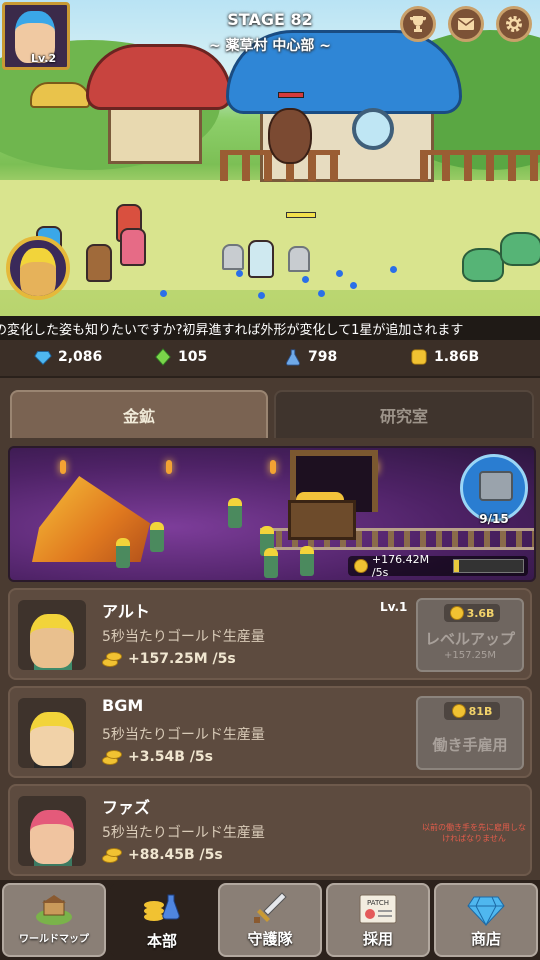 The height and width of the screenshot is (960, 540). I want to click on hire-worker-button: 81B 働き手雇用, so click(470, 733).